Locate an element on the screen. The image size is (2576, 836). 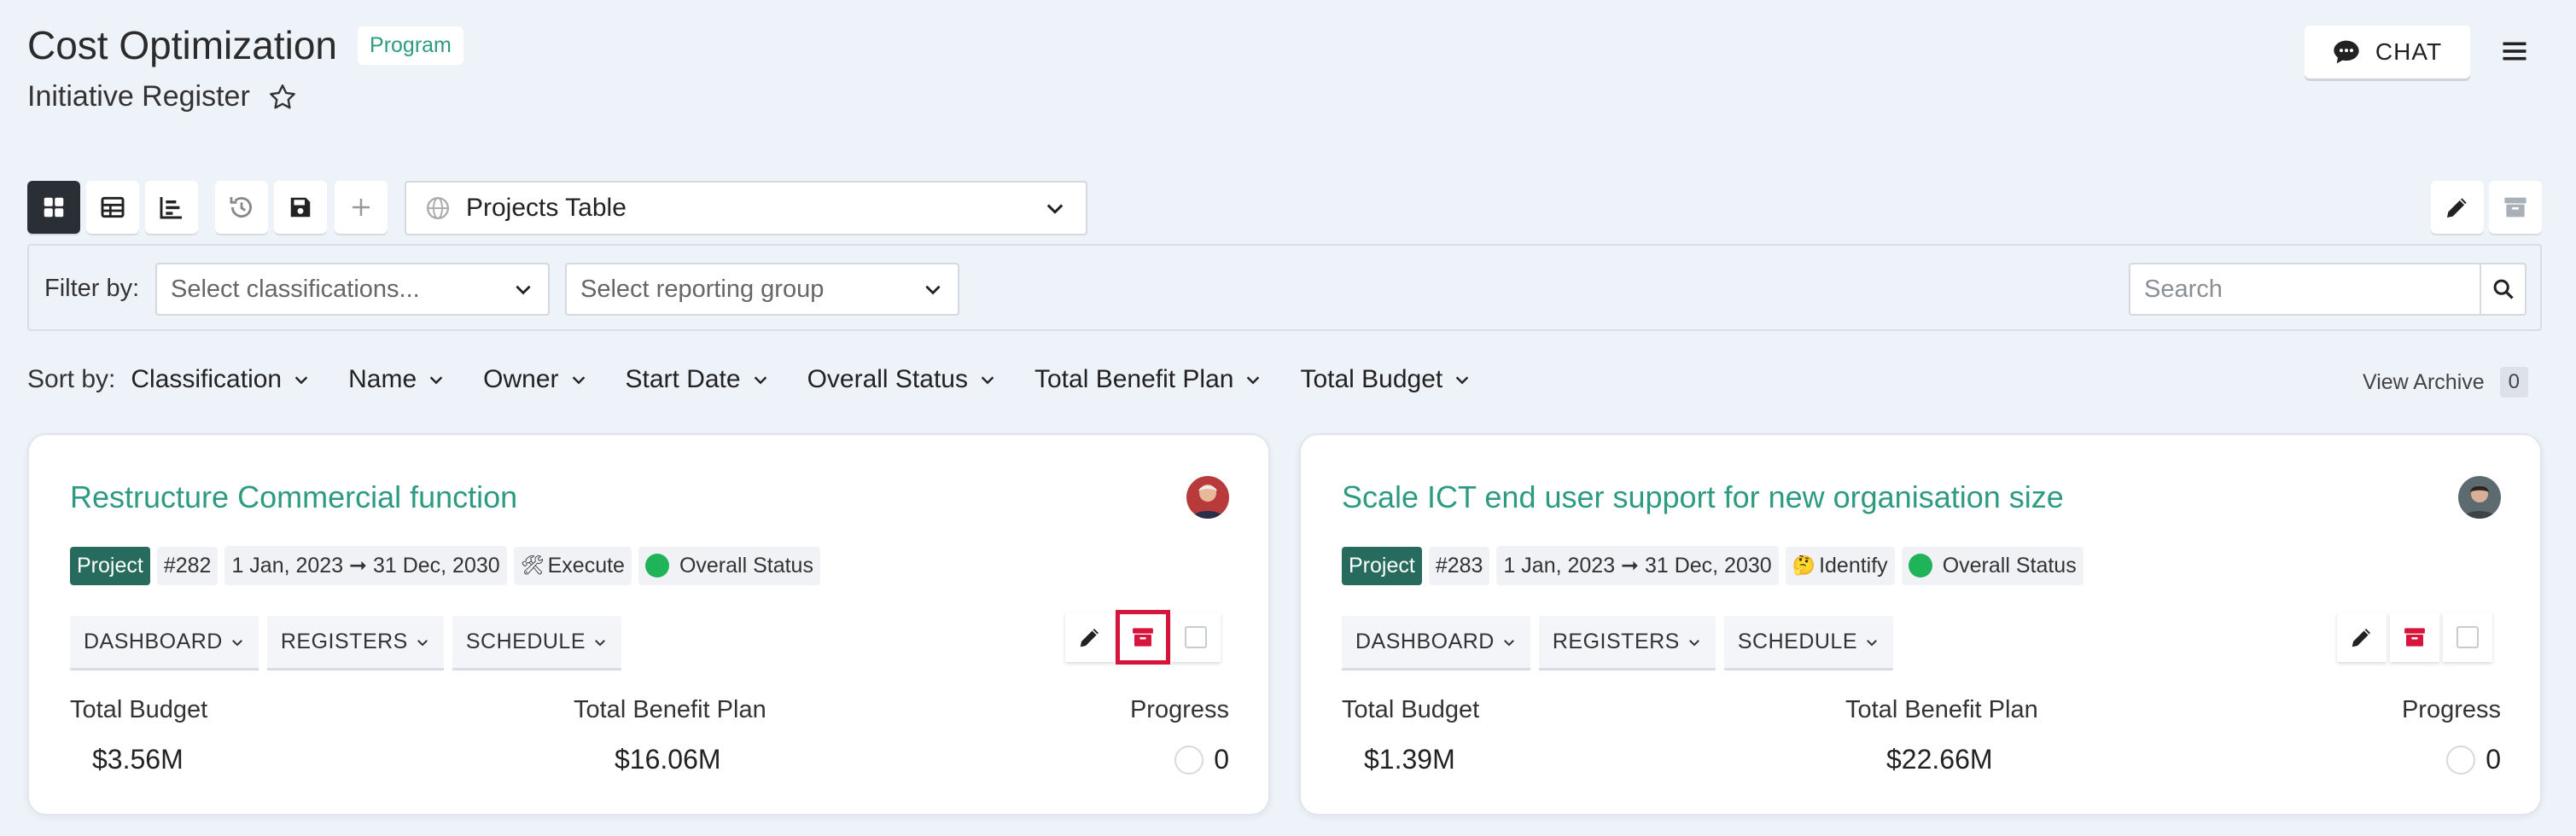
sort-overall-status: Overall Status is located at coordinates (902, 379).